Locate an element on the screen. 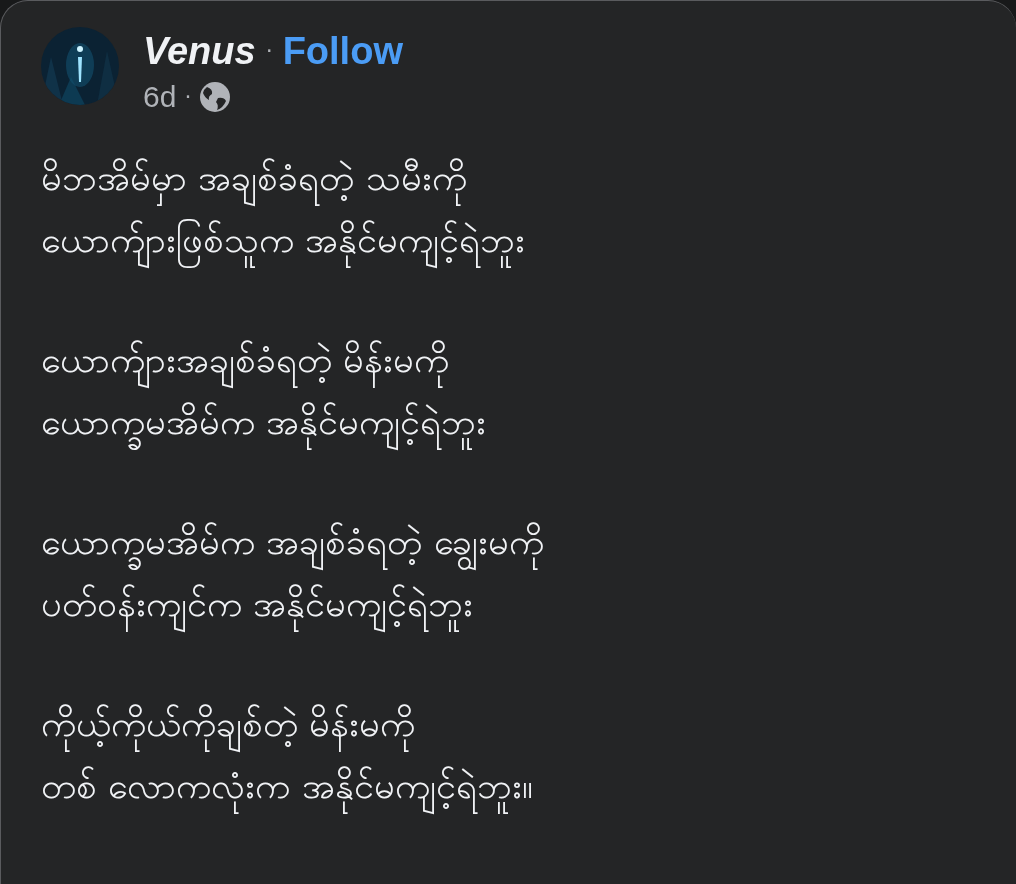 Image resolution: width=1016 pixels, height=884 pixels. globe-icon is located at coordinates (215, 97).